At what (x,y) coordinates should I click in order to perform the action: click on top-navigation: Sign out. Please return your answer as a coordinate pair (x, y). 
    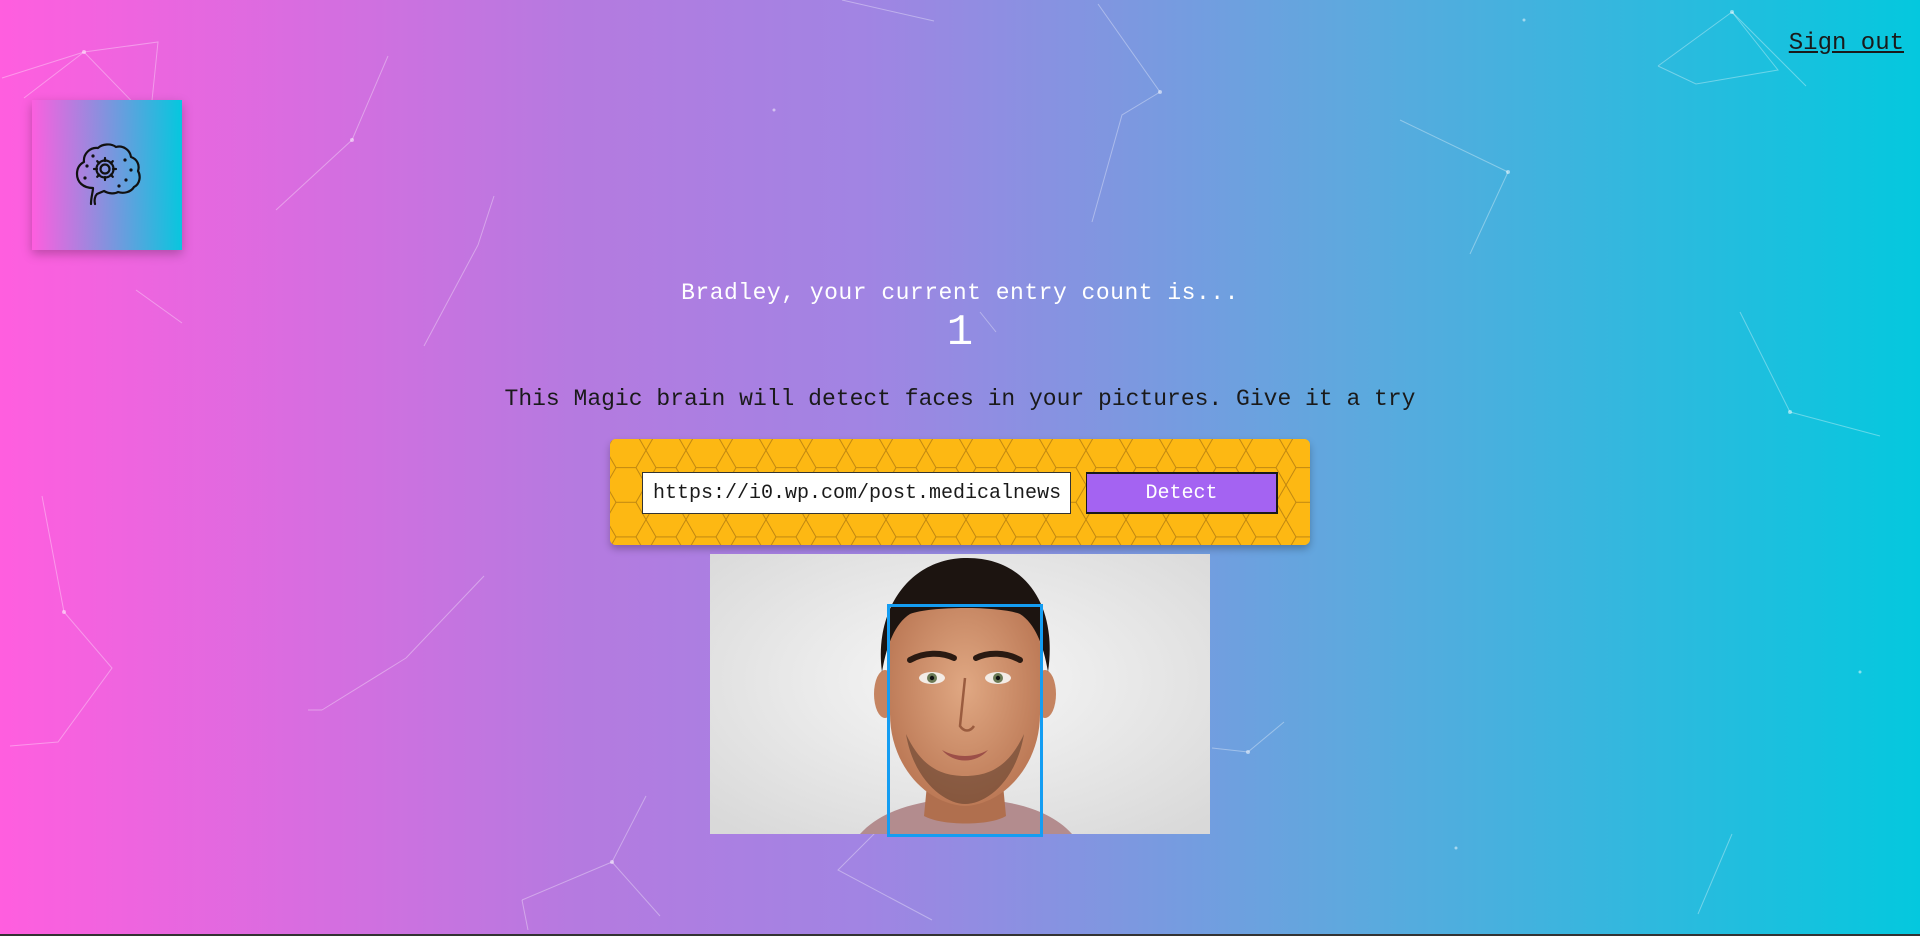
    Looking at the image, I should click on (1846, 43).